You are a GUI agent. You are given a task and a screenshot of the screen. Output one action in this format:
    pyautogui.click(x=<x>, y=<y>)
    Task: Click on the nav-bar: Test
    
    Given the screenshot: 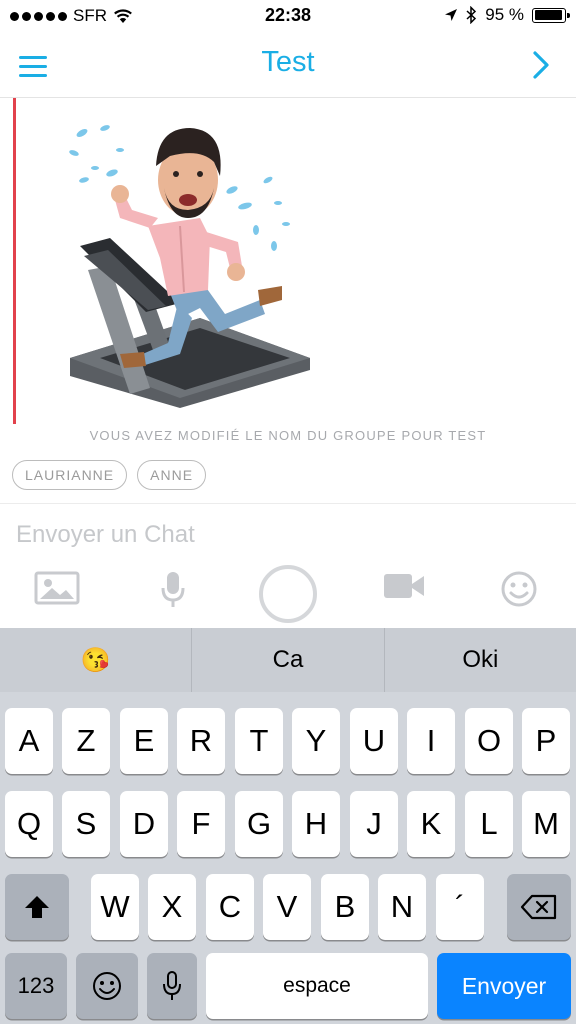 What is the action you would take?
    pyautogui.click(x=288, y=67)
    